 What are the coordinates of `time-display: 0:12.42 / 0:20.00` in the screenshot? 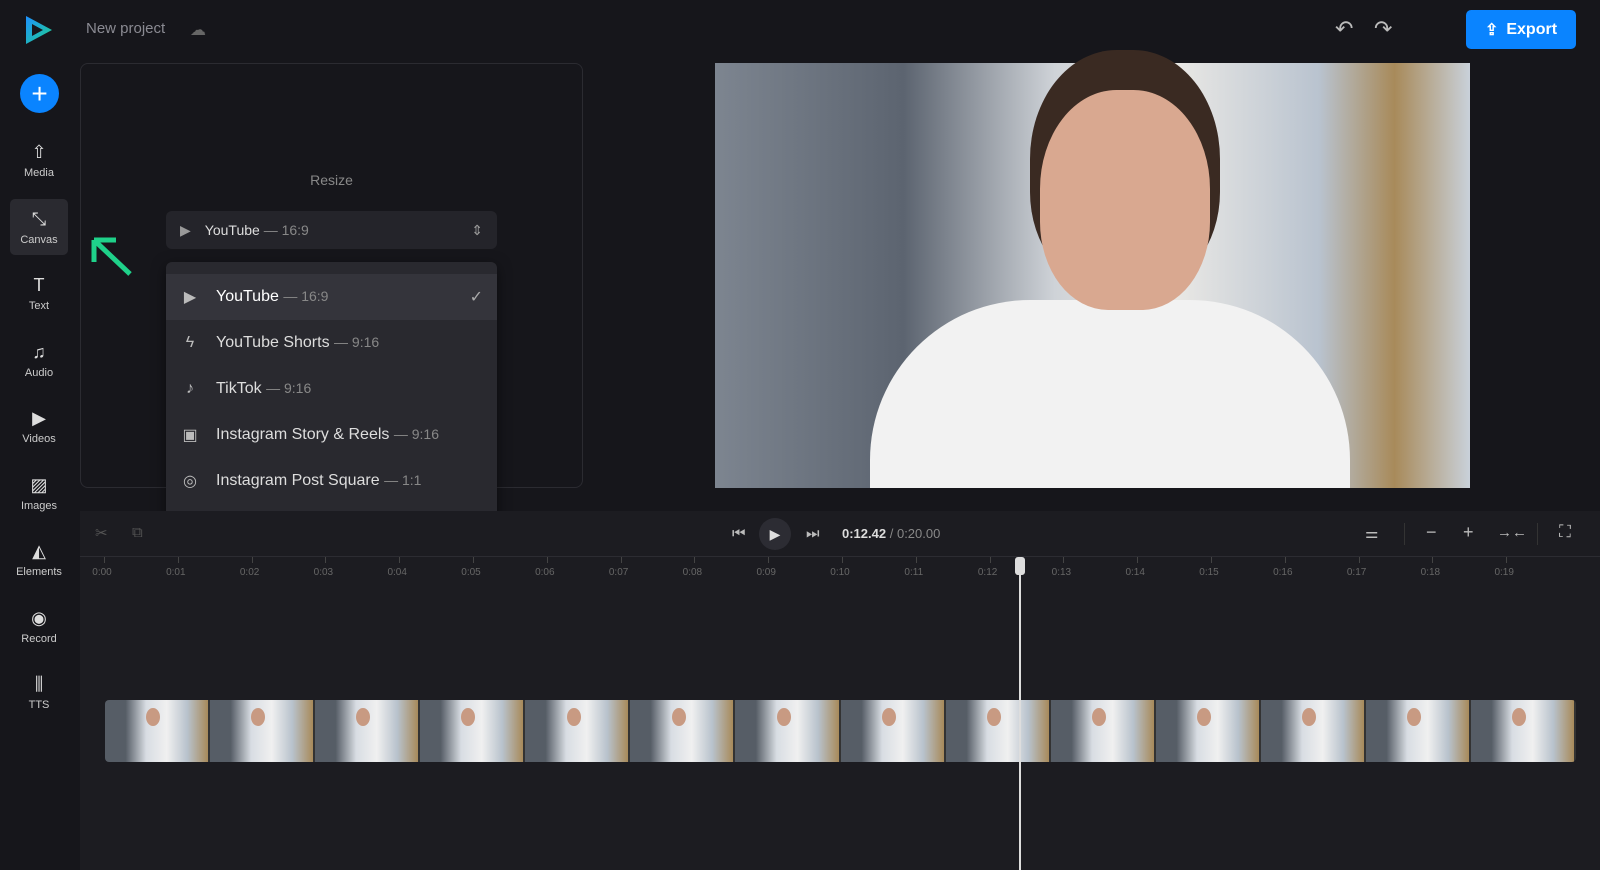 It's located at (891, 533).